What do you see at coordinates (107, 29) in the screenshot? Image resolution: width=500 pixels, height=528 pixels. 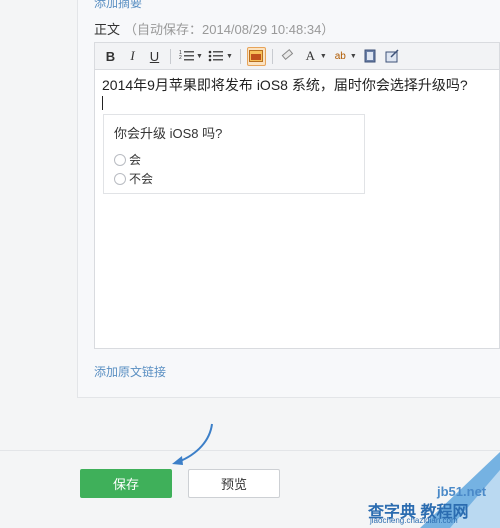 I see `body-title: 正文` at bounding box center [107, 29].